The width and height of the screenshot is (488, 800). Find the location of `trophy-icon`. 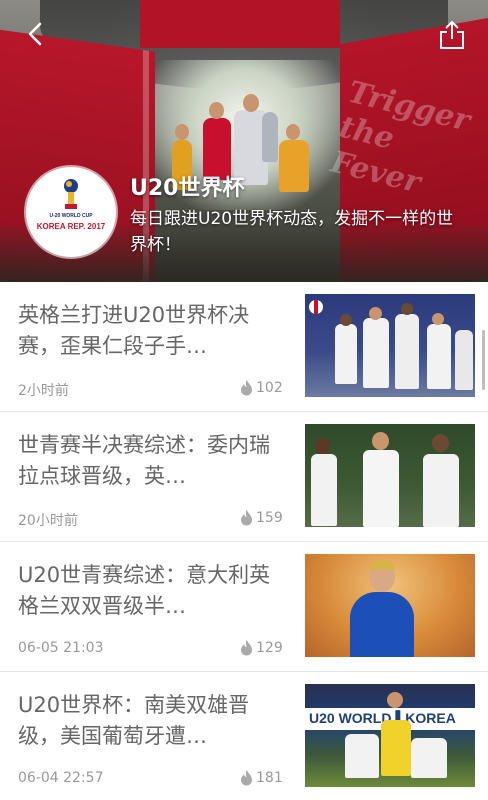

trophy-icon is located at coordinates (71, 194).